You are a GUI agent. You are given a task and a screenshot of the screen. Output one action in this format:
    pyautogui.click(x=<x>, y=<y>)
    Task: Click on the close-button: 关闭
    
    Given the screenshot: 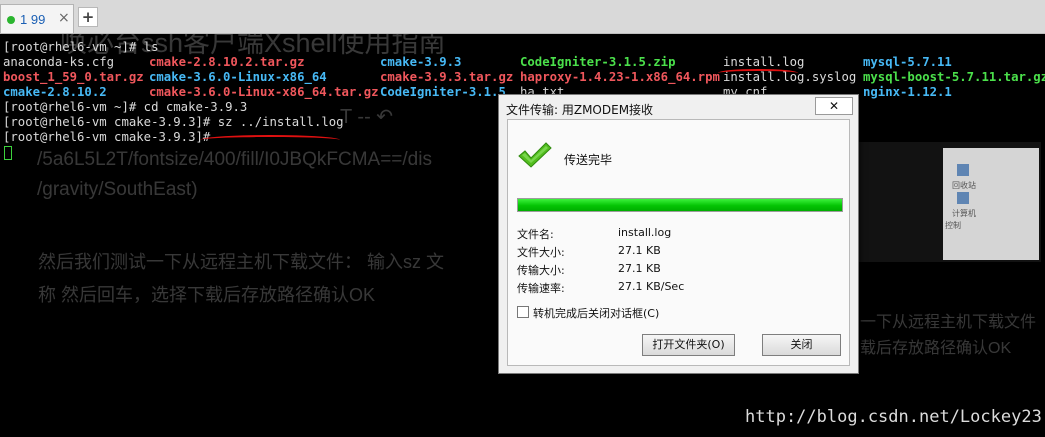 What is the action you would take?
    pyautogui.click(x=801, y=345)
    